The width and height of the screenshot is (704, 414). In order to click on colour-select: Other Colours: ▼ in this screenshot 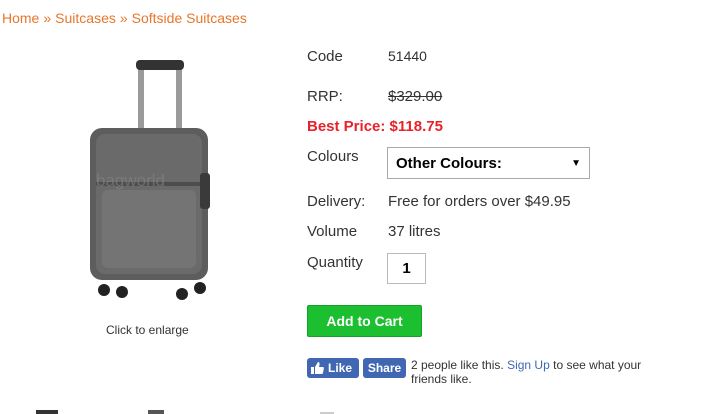, I will do `click(488, 163)`.